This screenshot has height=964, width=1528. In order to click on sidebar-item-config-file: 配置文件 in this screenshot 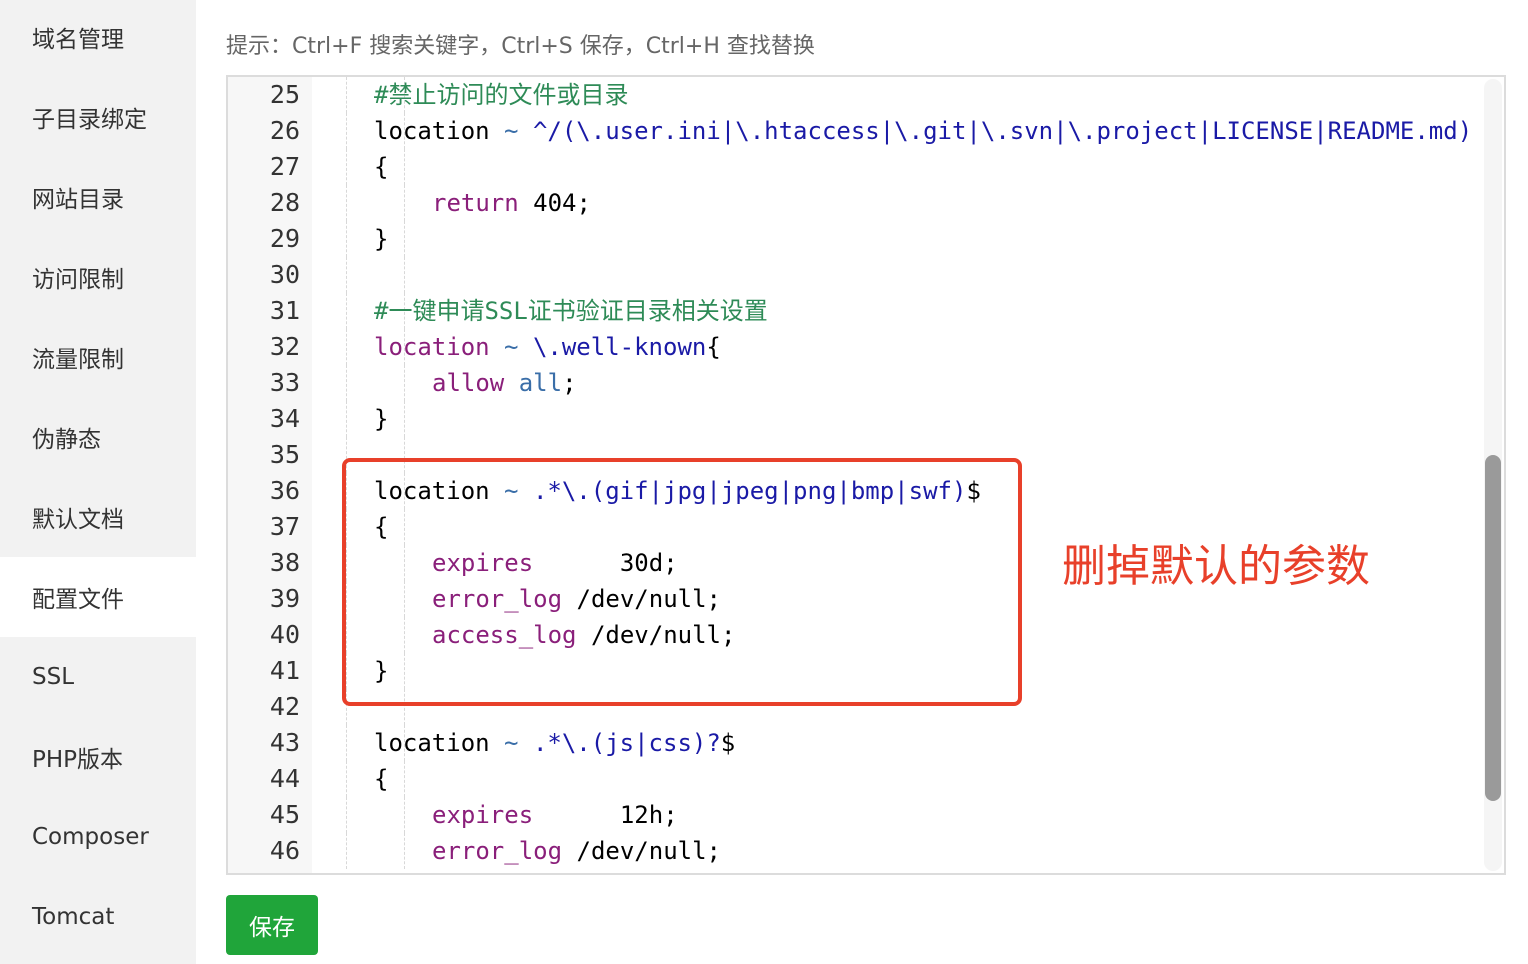, I will do `click(98, 597)`.